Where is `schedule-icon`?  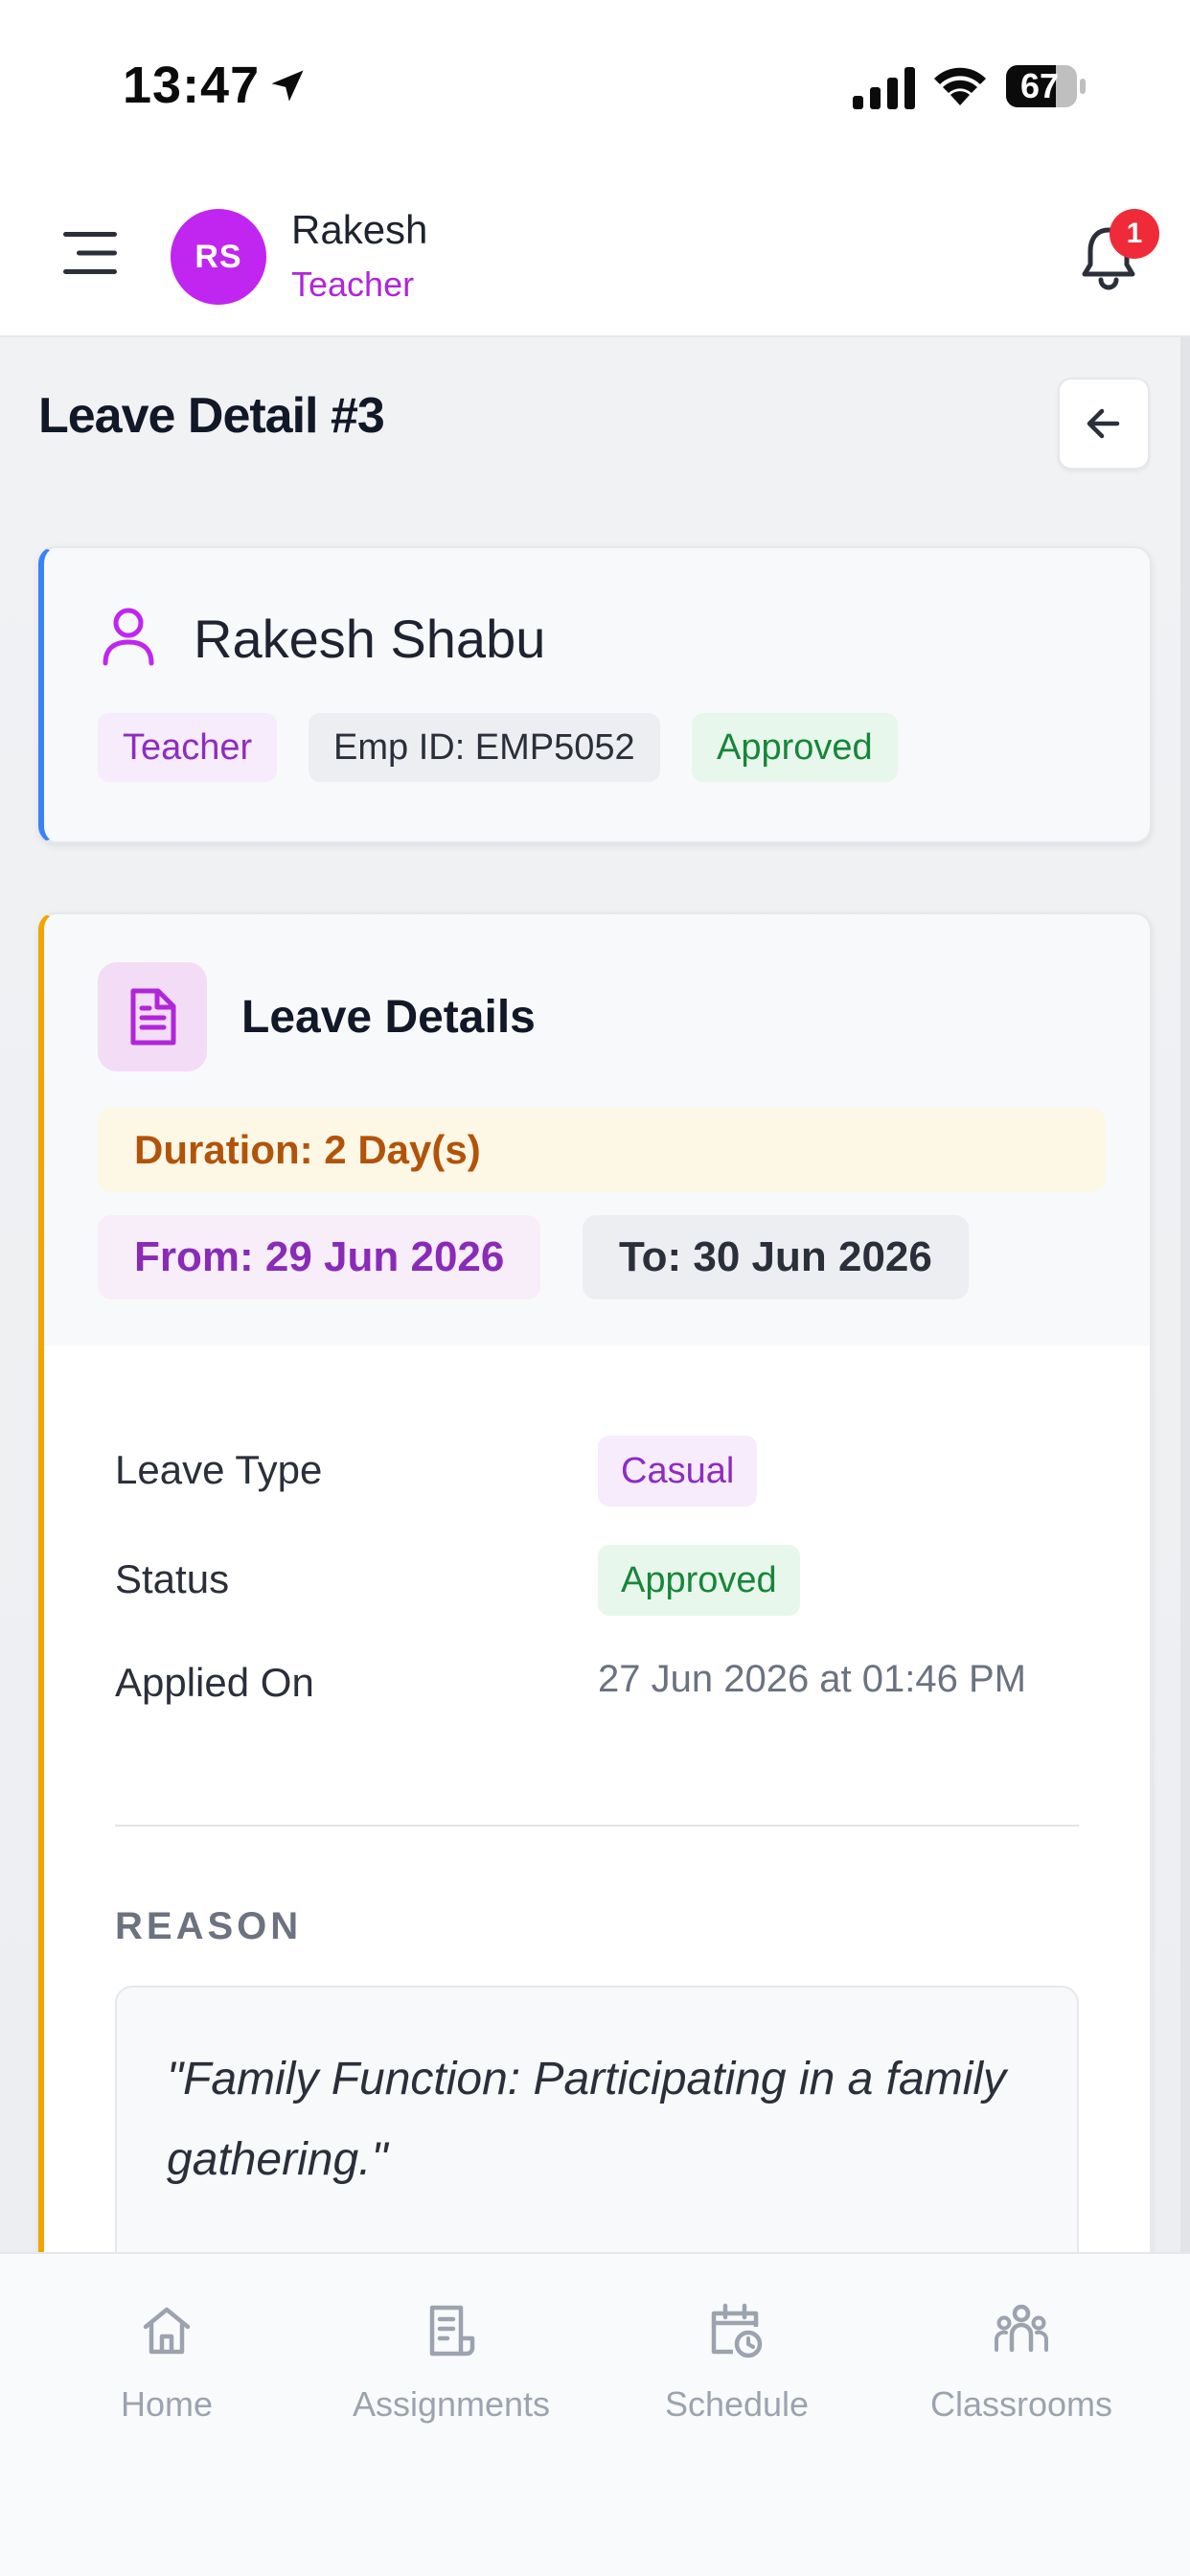
schedule-icon is located at coordinates (737, 2330).